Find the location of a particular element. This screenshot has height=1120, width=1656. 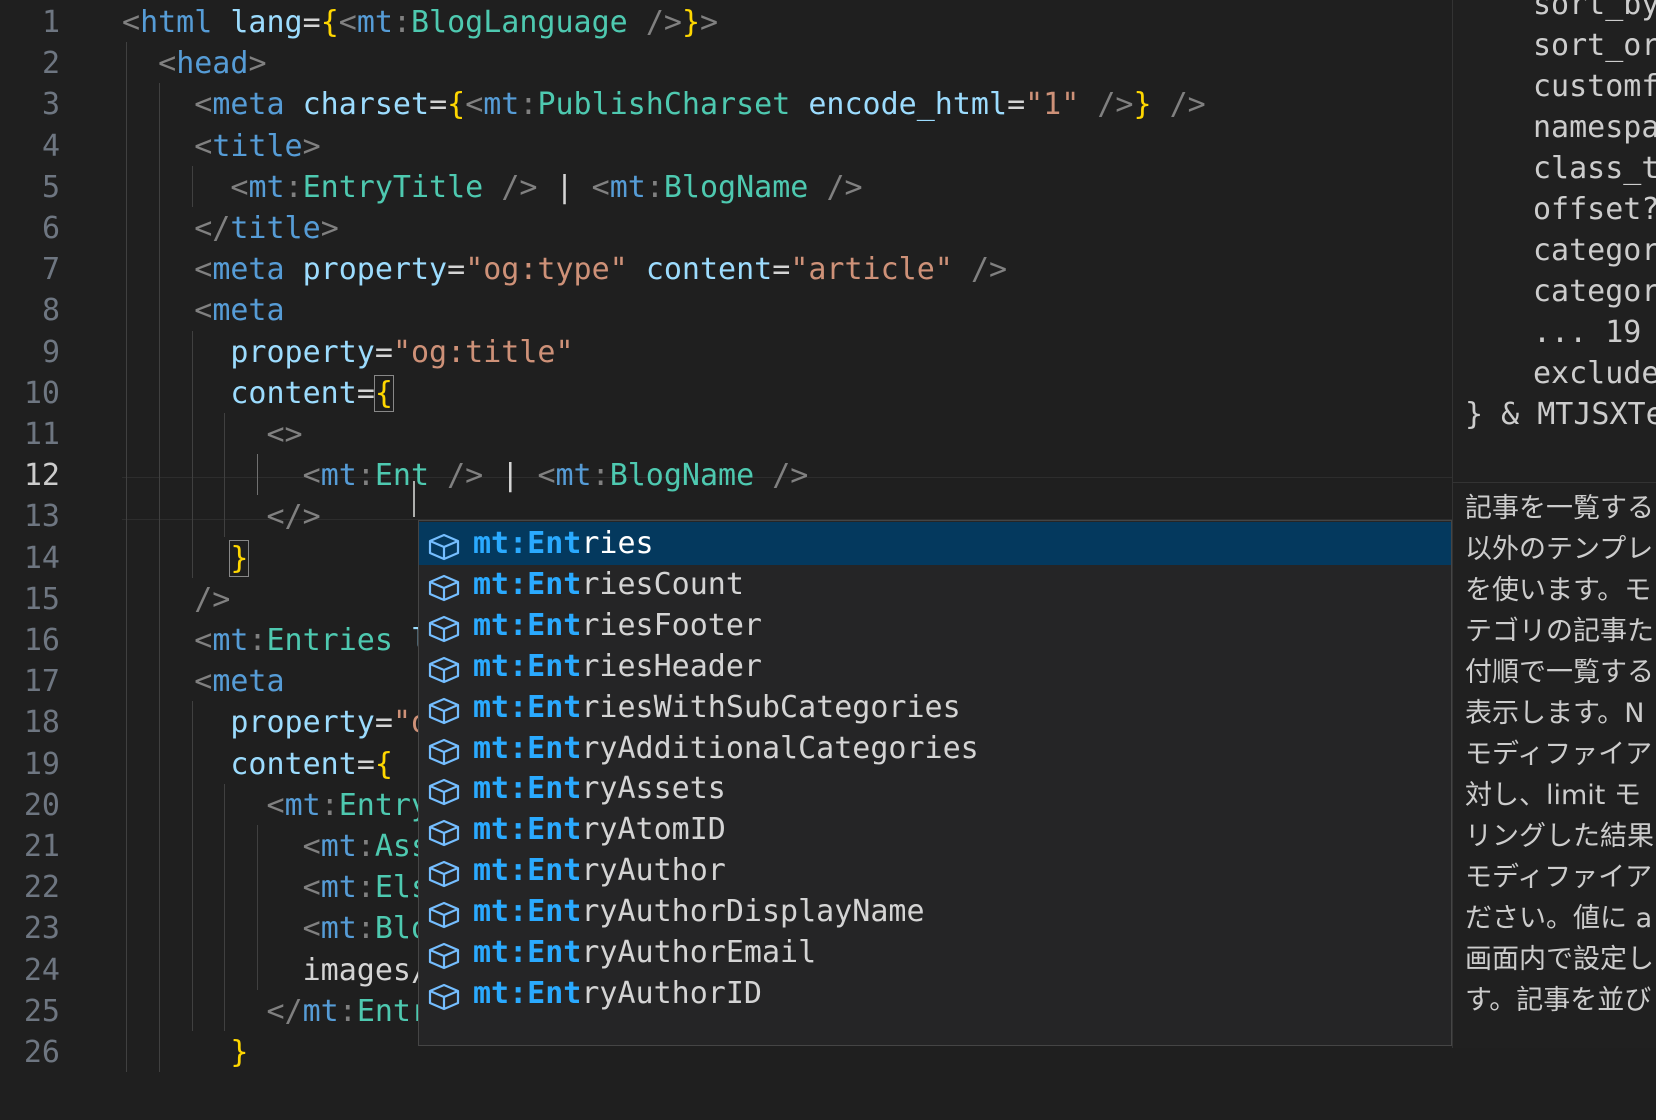

suggestion-rest: ryAuthorID is located at coordinates (671, 993).